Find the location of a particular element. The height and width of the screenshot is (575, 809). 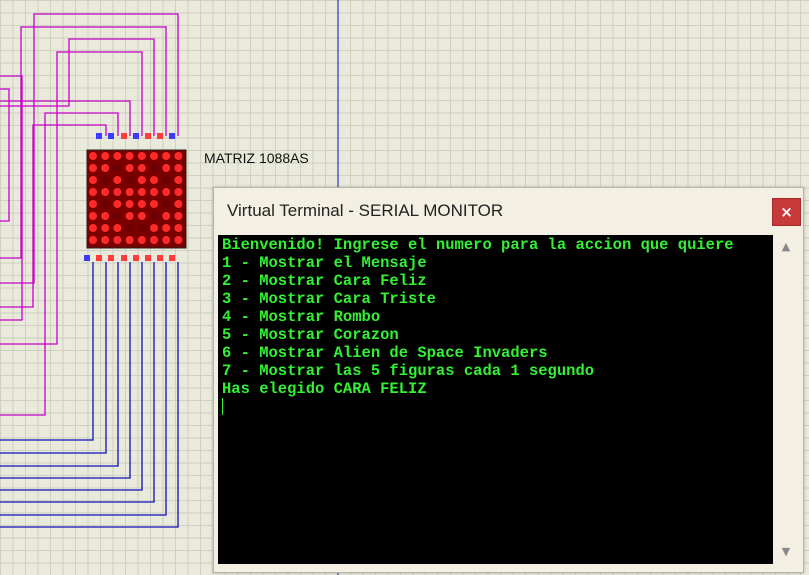

scroll-up-icon: ▲ is located at coordinates (786, 246).